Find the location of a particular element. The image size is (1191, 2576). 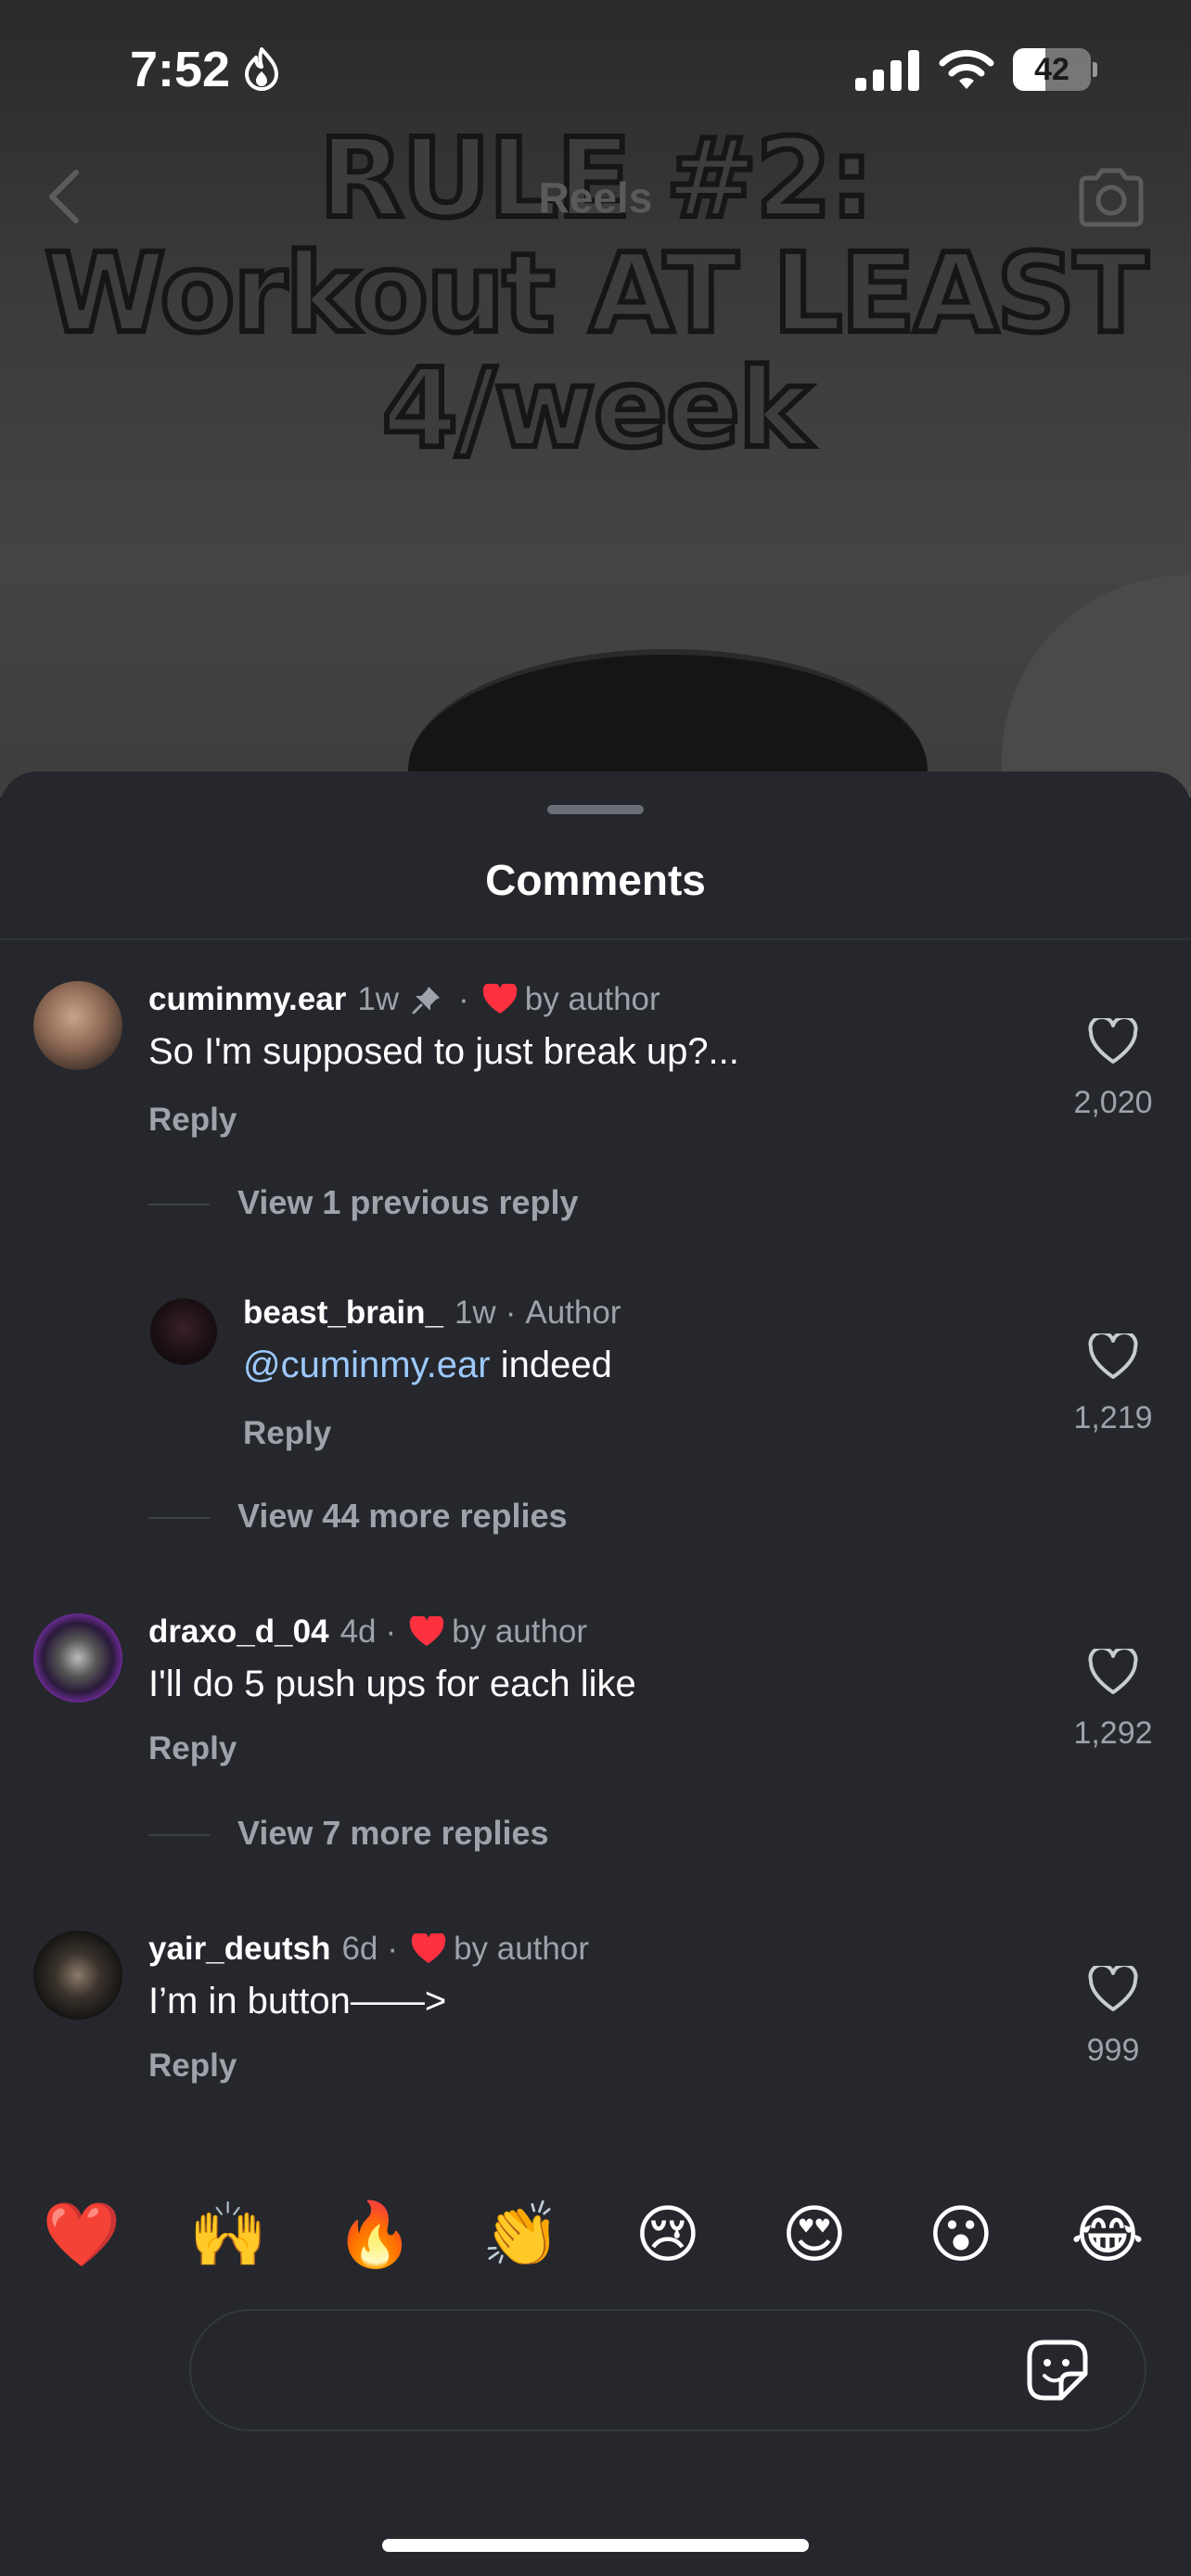

comment-text-body: indeed is located at coordinates (551, 1365).